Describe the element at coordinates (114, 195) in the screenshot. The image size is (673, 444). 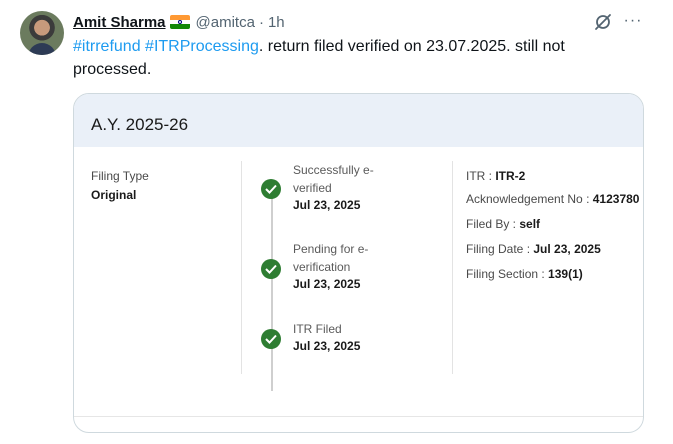
I see `filing-type-value: Original` at that location.